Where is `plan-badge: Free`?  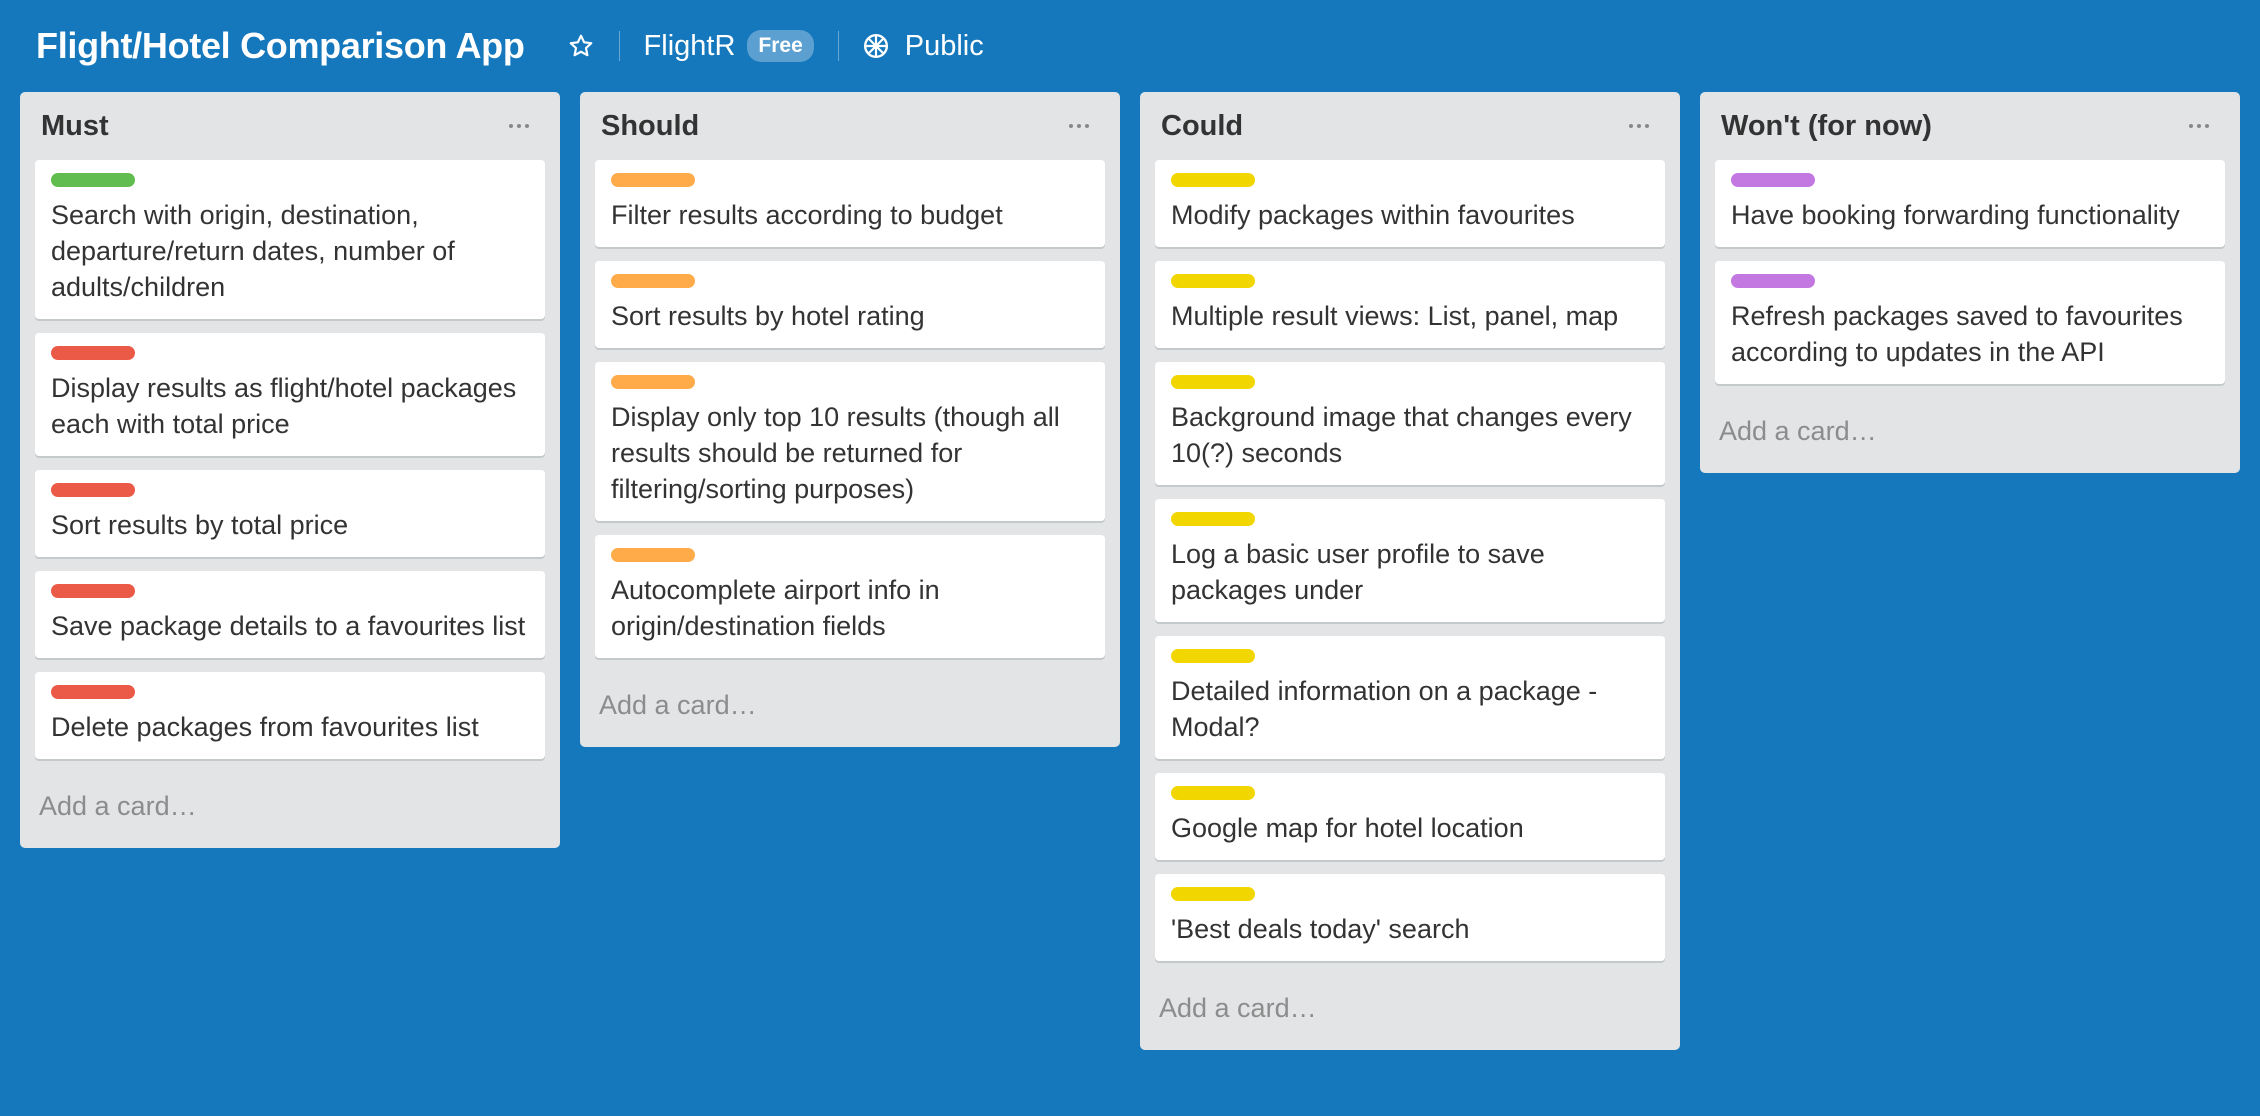 plan-badge: Free is located at coordinates (780, 46).